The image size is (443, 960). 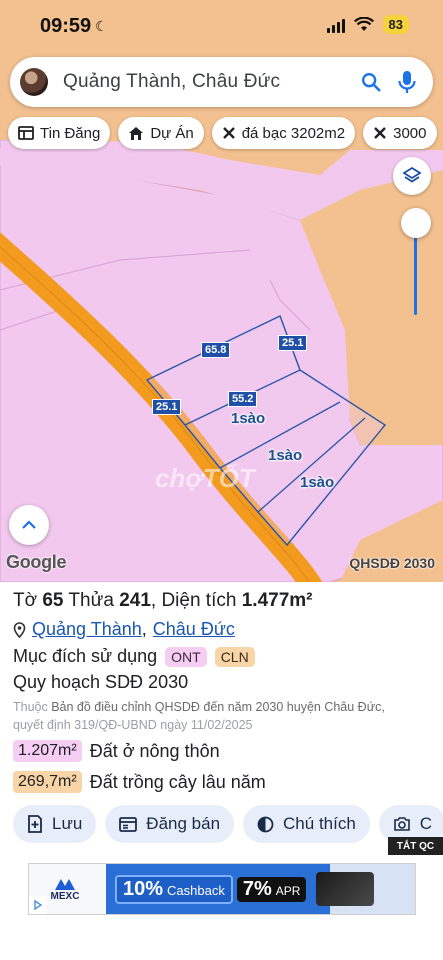 I want to click on mexc-logo-icon, so click(x=65, y=884).